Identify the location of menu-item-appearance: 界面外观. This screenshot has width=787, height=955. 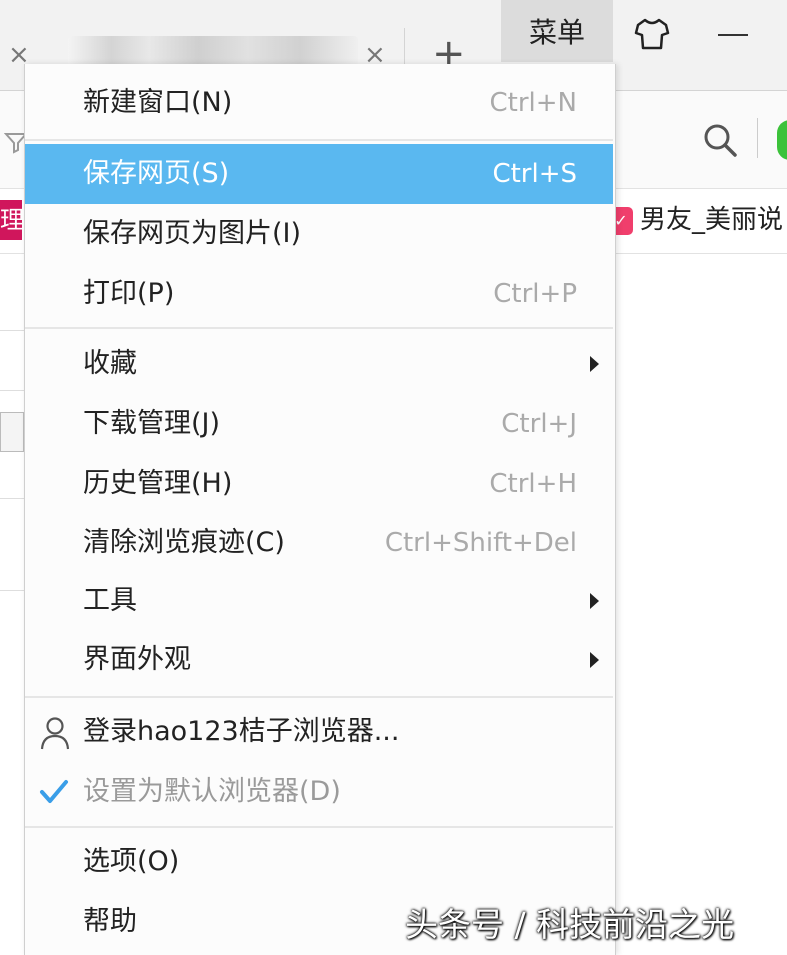
(319, 660).